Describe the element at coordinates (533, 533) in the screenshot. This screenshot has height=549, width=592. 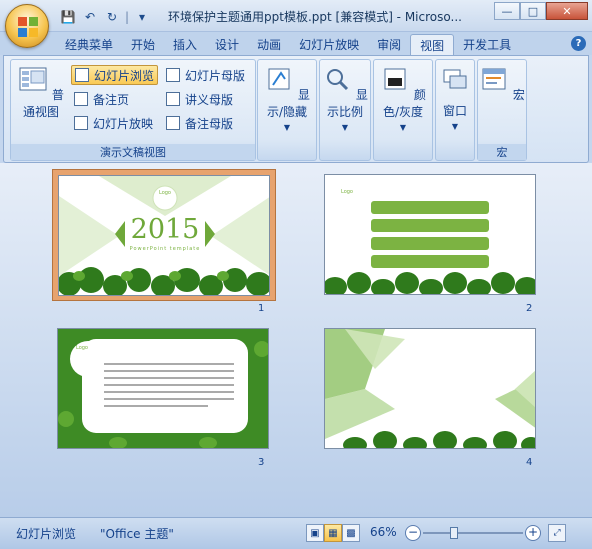
I see `zoom-in-icon: +` at that location.